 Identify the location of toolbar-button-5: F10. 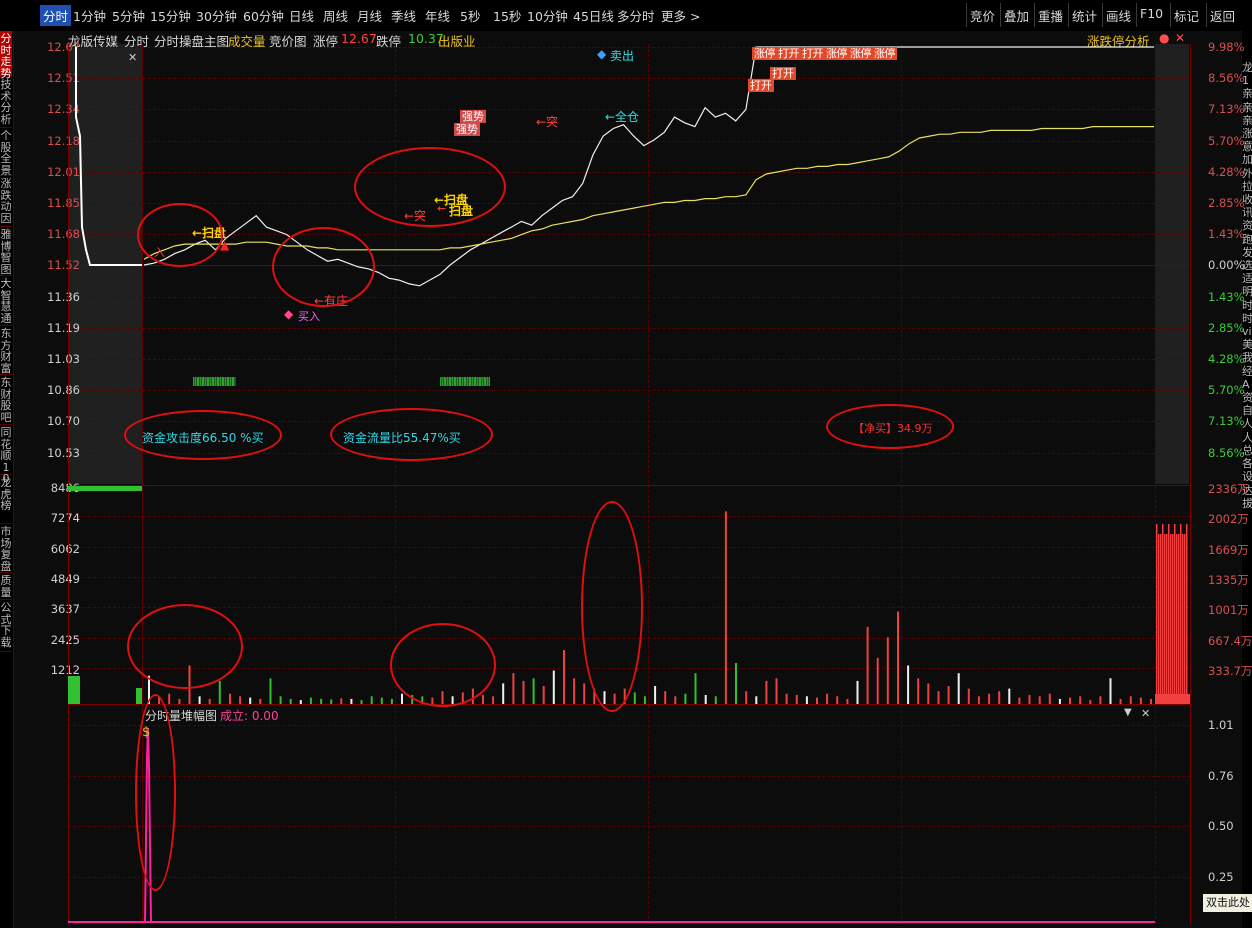
(1151, 13).